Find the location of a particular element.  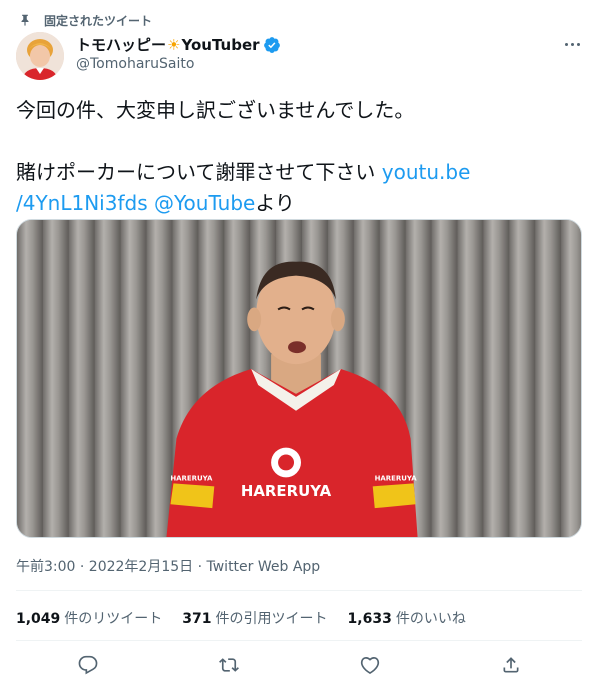

pinned-indicator: 固定されたツイート is located at coordinates (85, 20).